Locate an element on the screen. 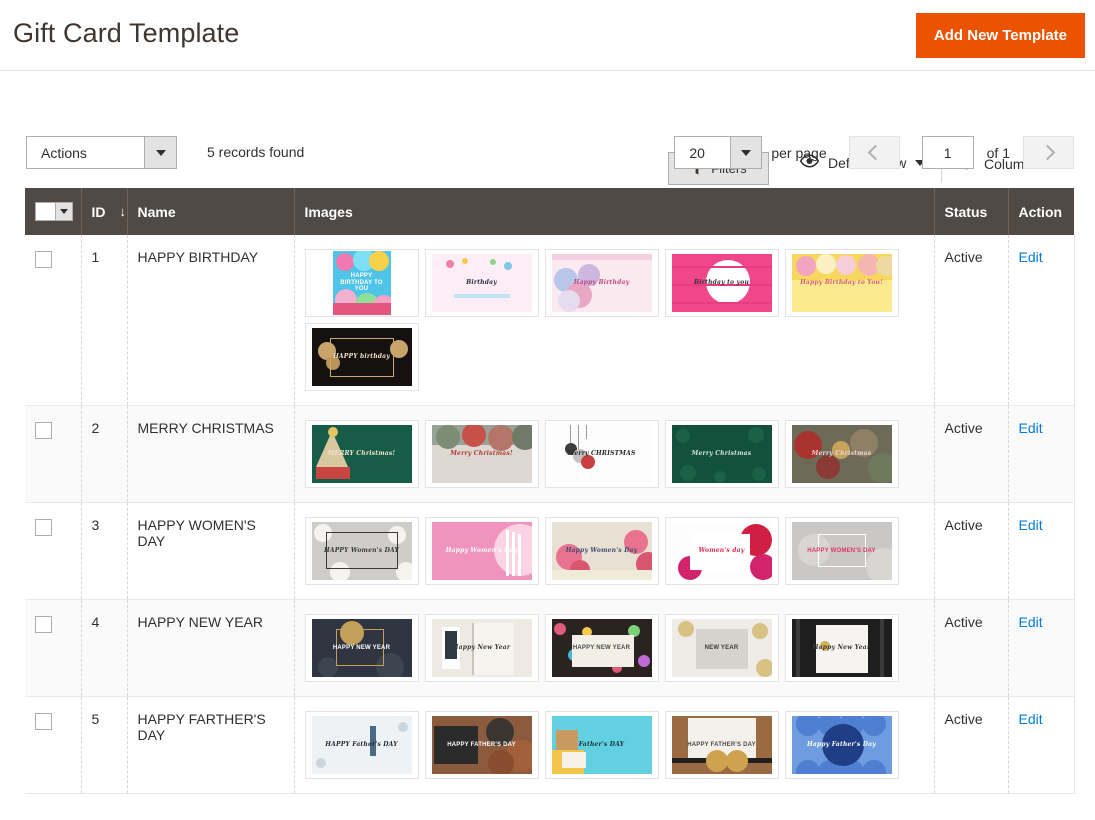  select-all-dropdown-toggle is located at coordinates (63, 211).